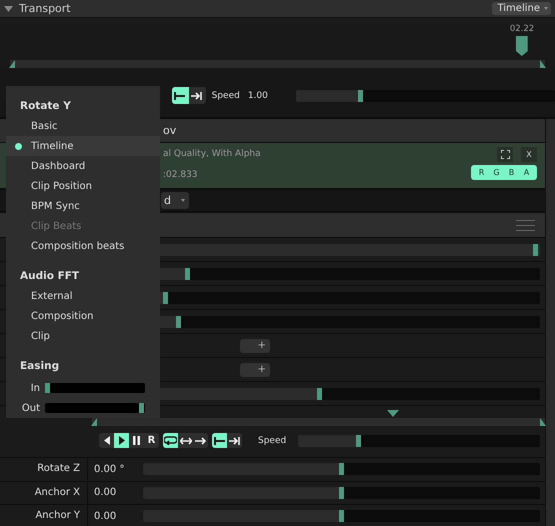  I want to click on loop-icon, so click(170, 440).